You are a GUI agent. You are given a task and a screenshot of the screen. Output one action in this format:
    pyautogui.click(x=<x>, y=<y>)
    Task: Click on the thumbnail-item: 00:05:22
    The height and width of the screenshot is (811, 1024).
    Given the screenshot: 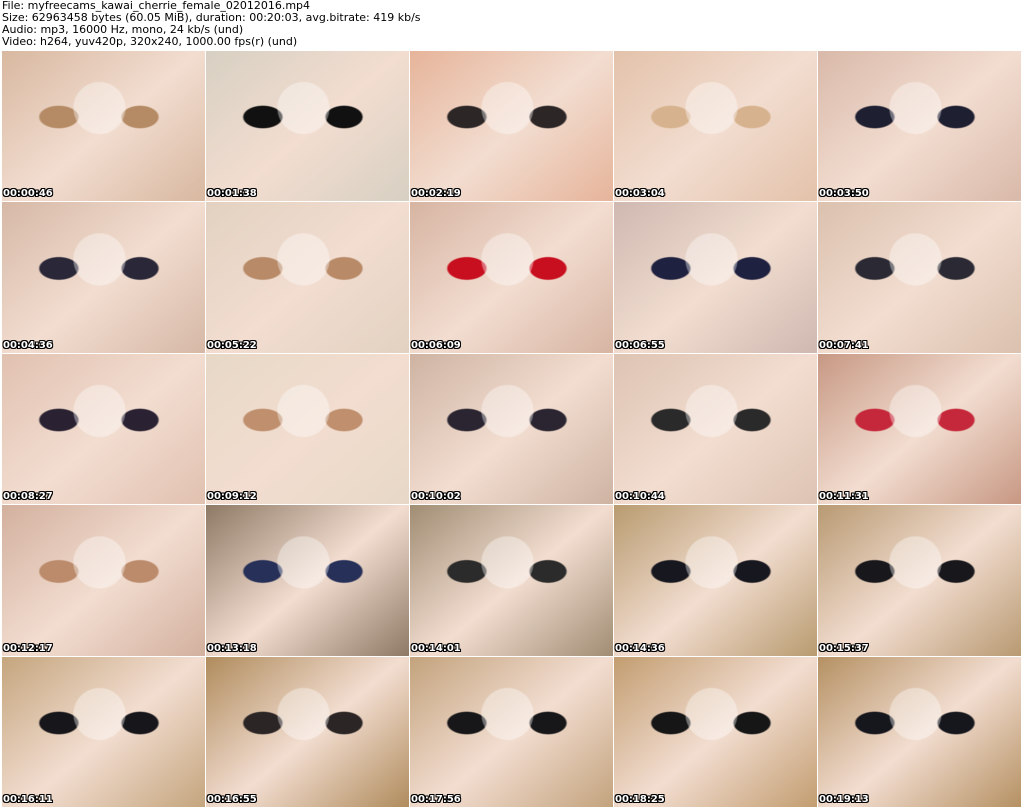 What is the action you would take?
    pyautogui.click(x=308, y=278)
    